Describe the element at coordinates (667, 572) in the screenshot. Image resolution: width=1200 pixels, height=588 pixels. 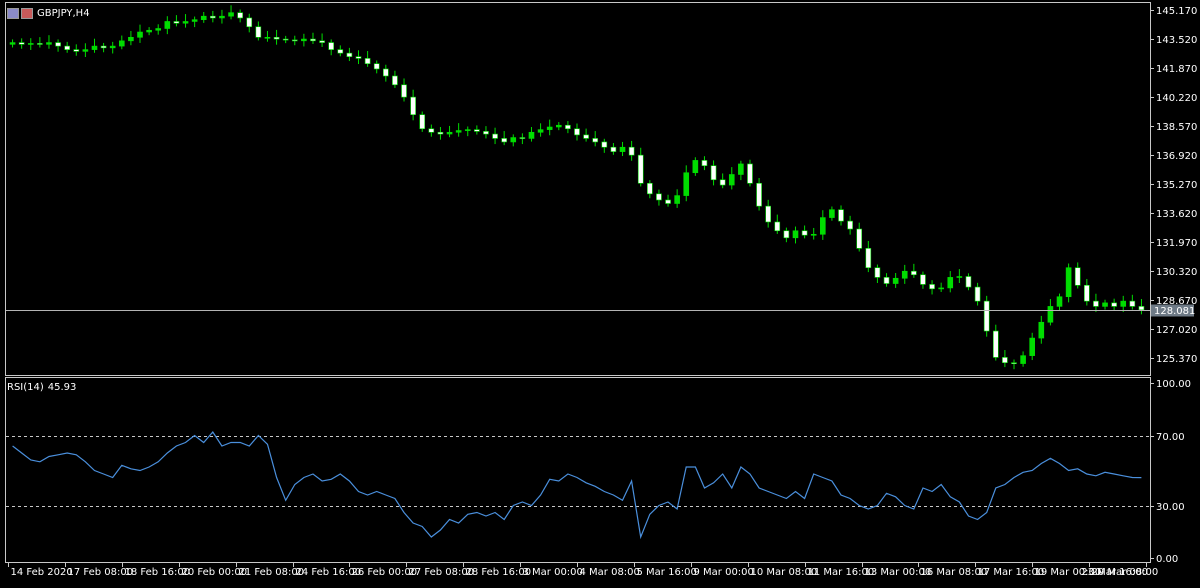
I see `time-tick-label: 5 Mar 16:00` at that location.